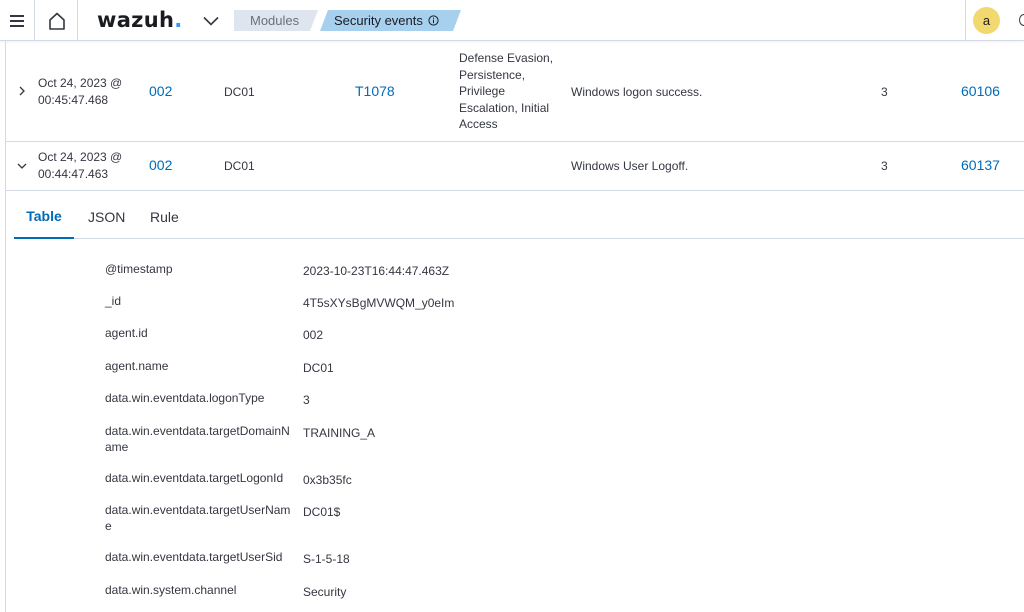 The width and height of the screenshot is (1024, 612). What do you see at coordinates (339, 433) in the screenshot?
I see `field-value: TRAINING_A` at bounding box center [339, 433].